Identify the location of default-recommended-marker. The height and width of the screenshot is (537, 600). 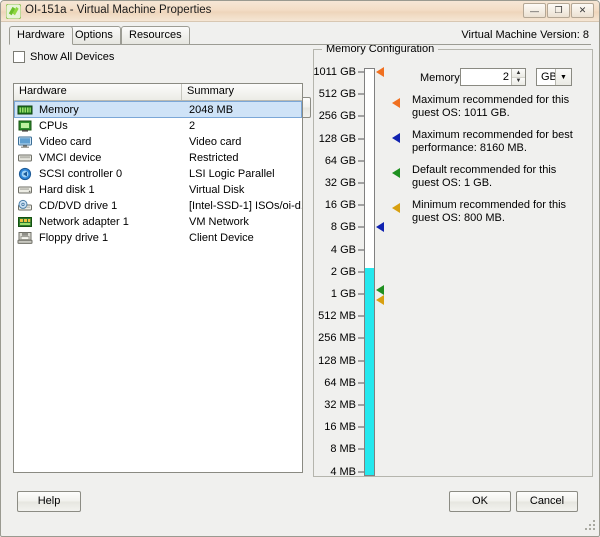
(380, 290).